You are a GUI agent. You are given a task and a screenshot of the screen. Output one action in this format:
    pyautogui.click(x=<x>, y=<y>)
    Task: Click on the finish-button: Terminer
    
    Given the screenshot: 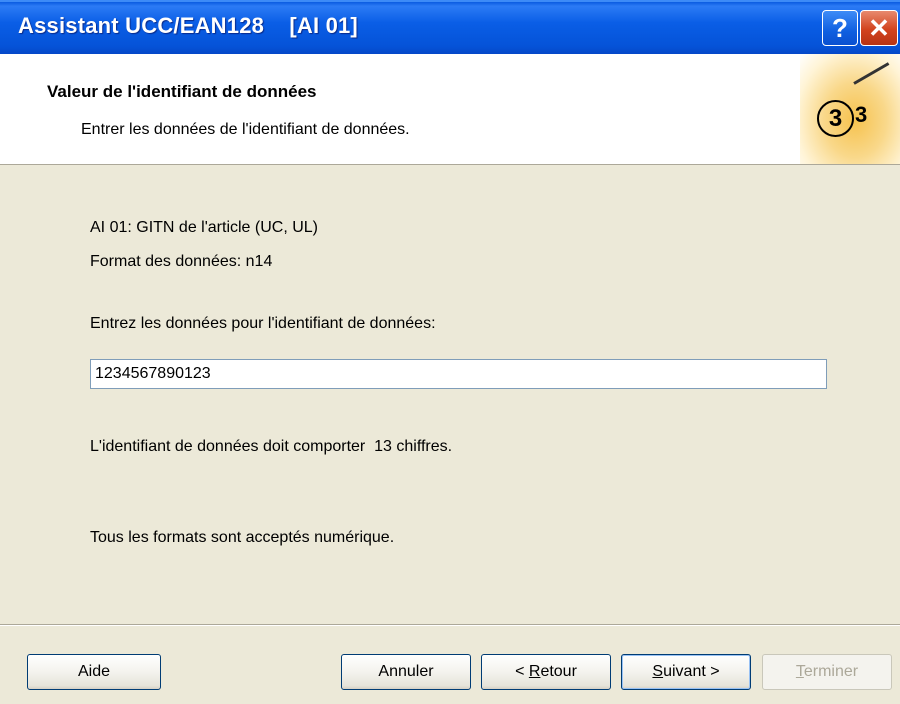 What is the action you would take?
    pyautogui.click(x=827, y=672)
    